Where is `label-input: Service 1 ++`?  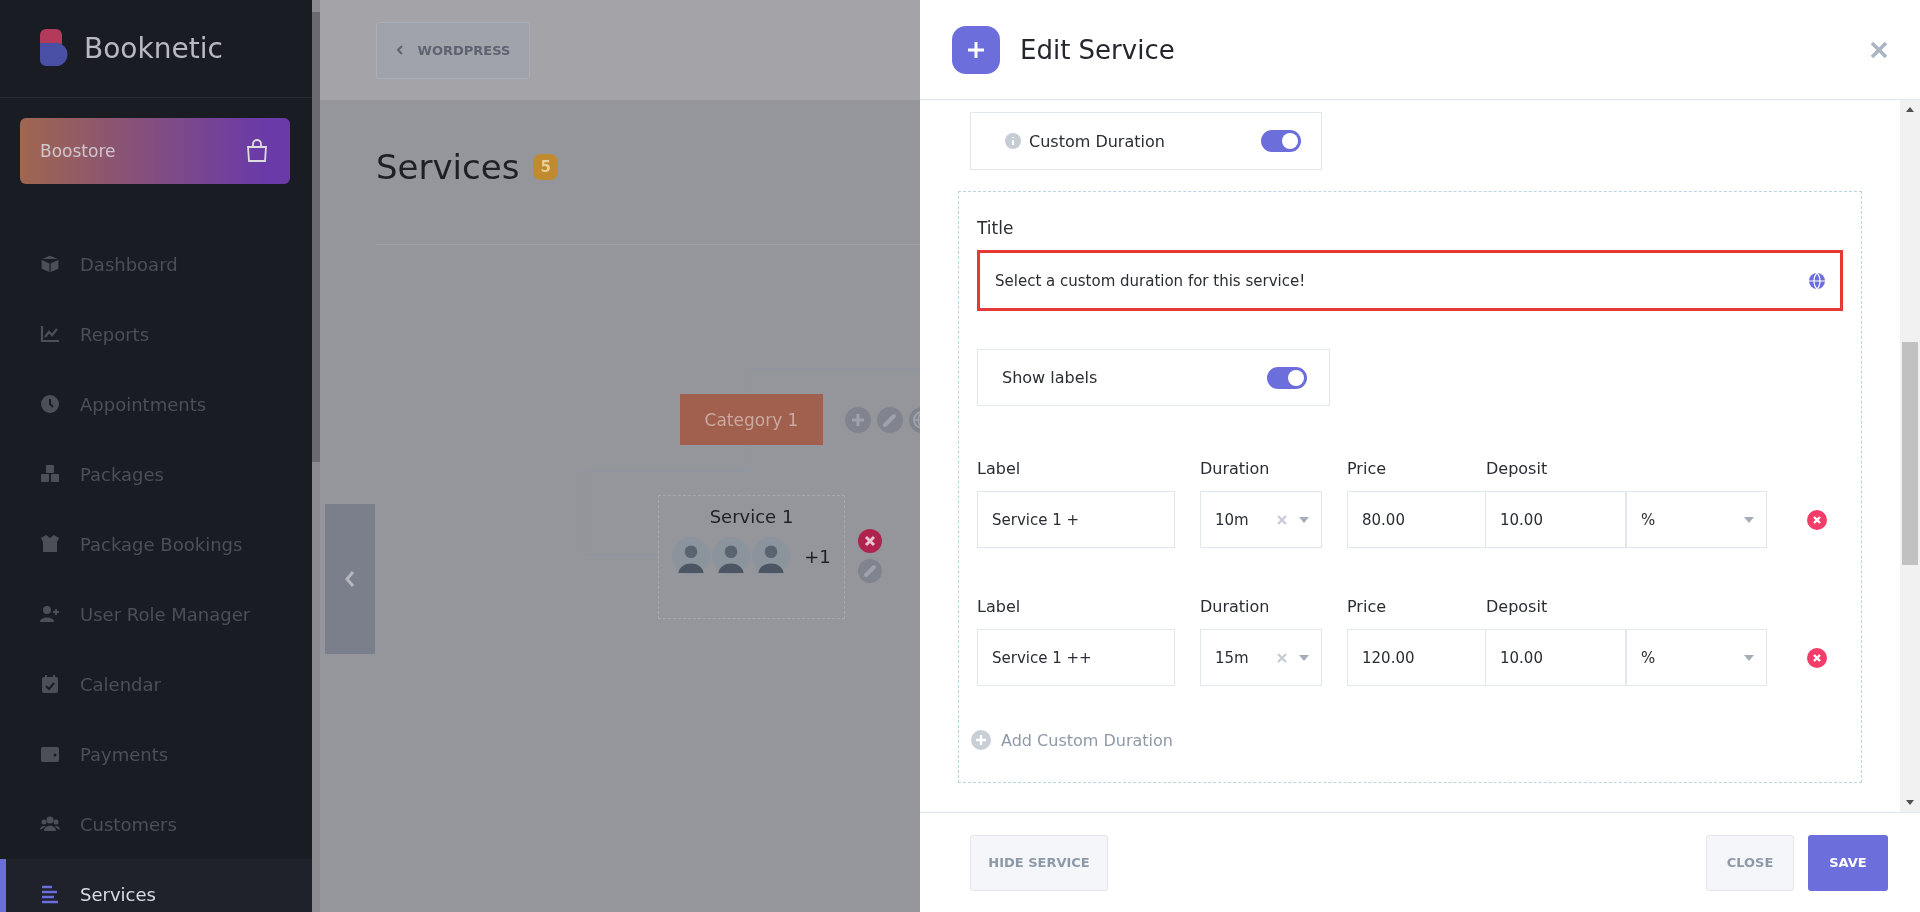
label-input: Service 1 ++ is located at coordinates (1076, 657).